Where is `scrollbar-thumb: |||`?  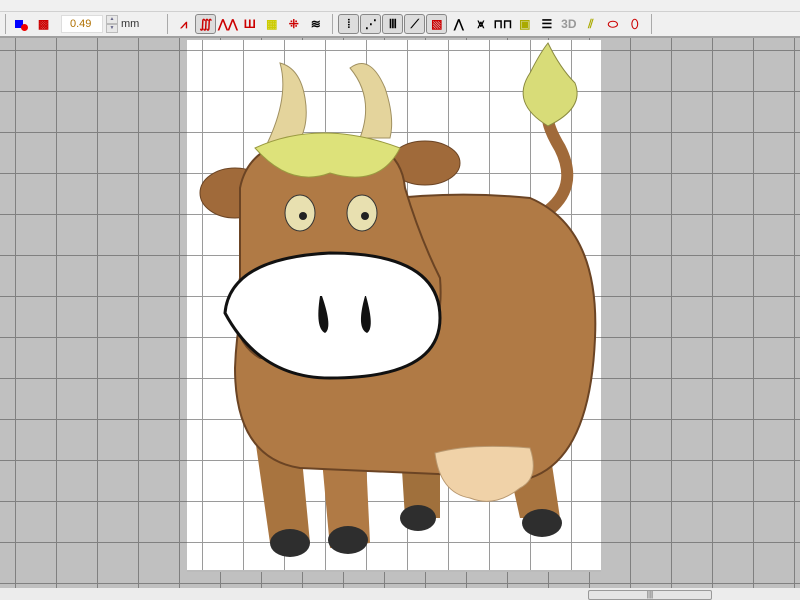 scrollbar-thumb: ||| is located at coordinates (650, 595).